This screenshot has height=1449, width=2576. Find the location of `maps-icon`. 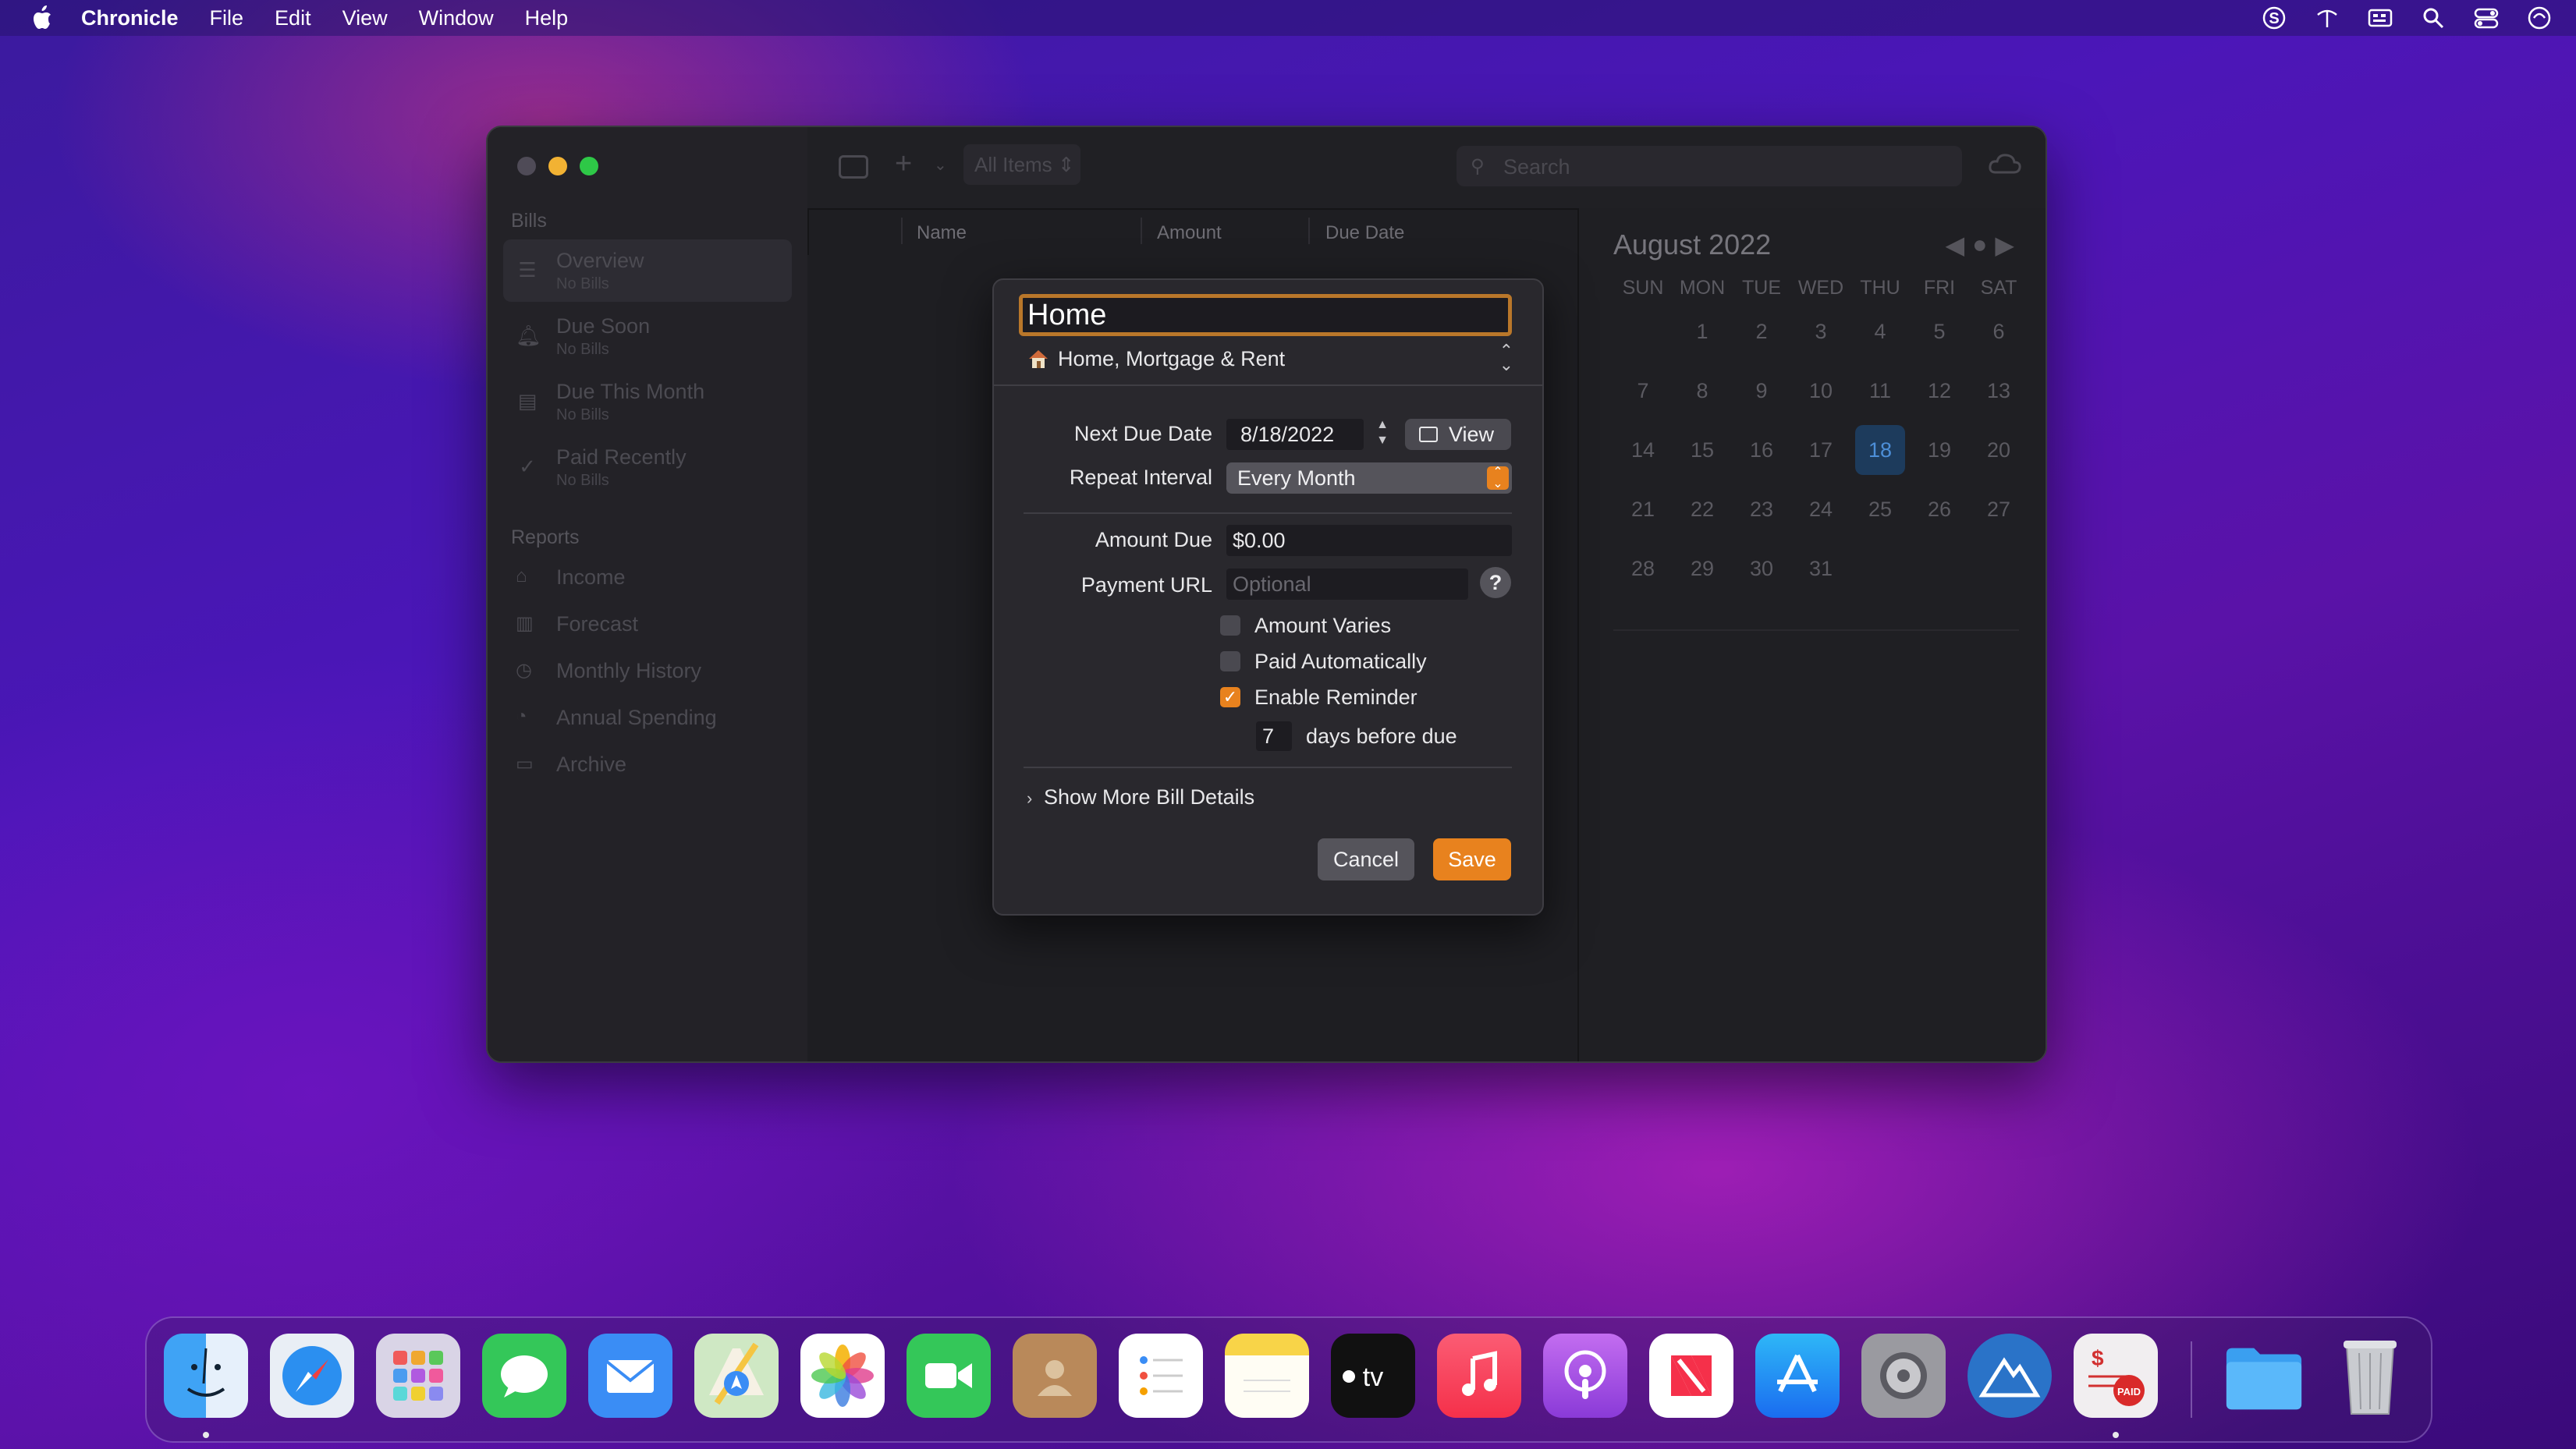

maps-icon is located at coordinates (736, 1376).